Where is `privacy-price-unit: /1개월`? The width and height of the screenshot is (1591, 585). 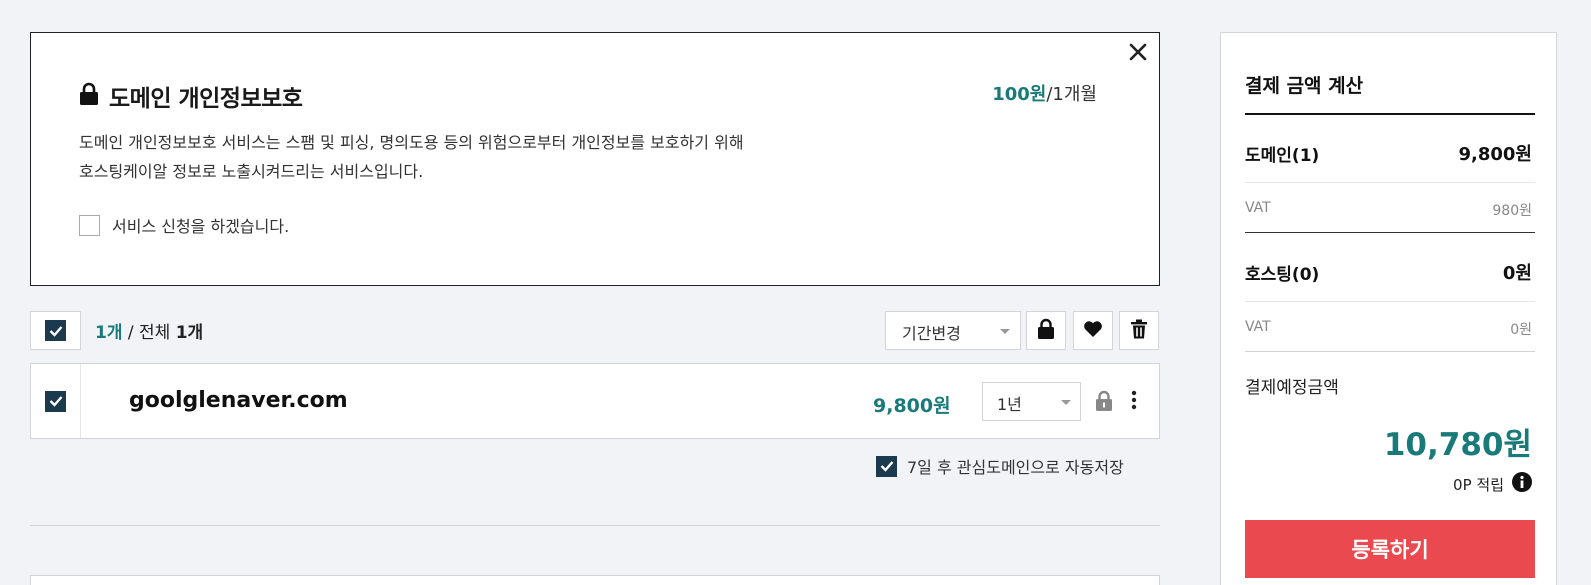
privacy-price-unit: /1개월 is located at coordinates (1071, 94).